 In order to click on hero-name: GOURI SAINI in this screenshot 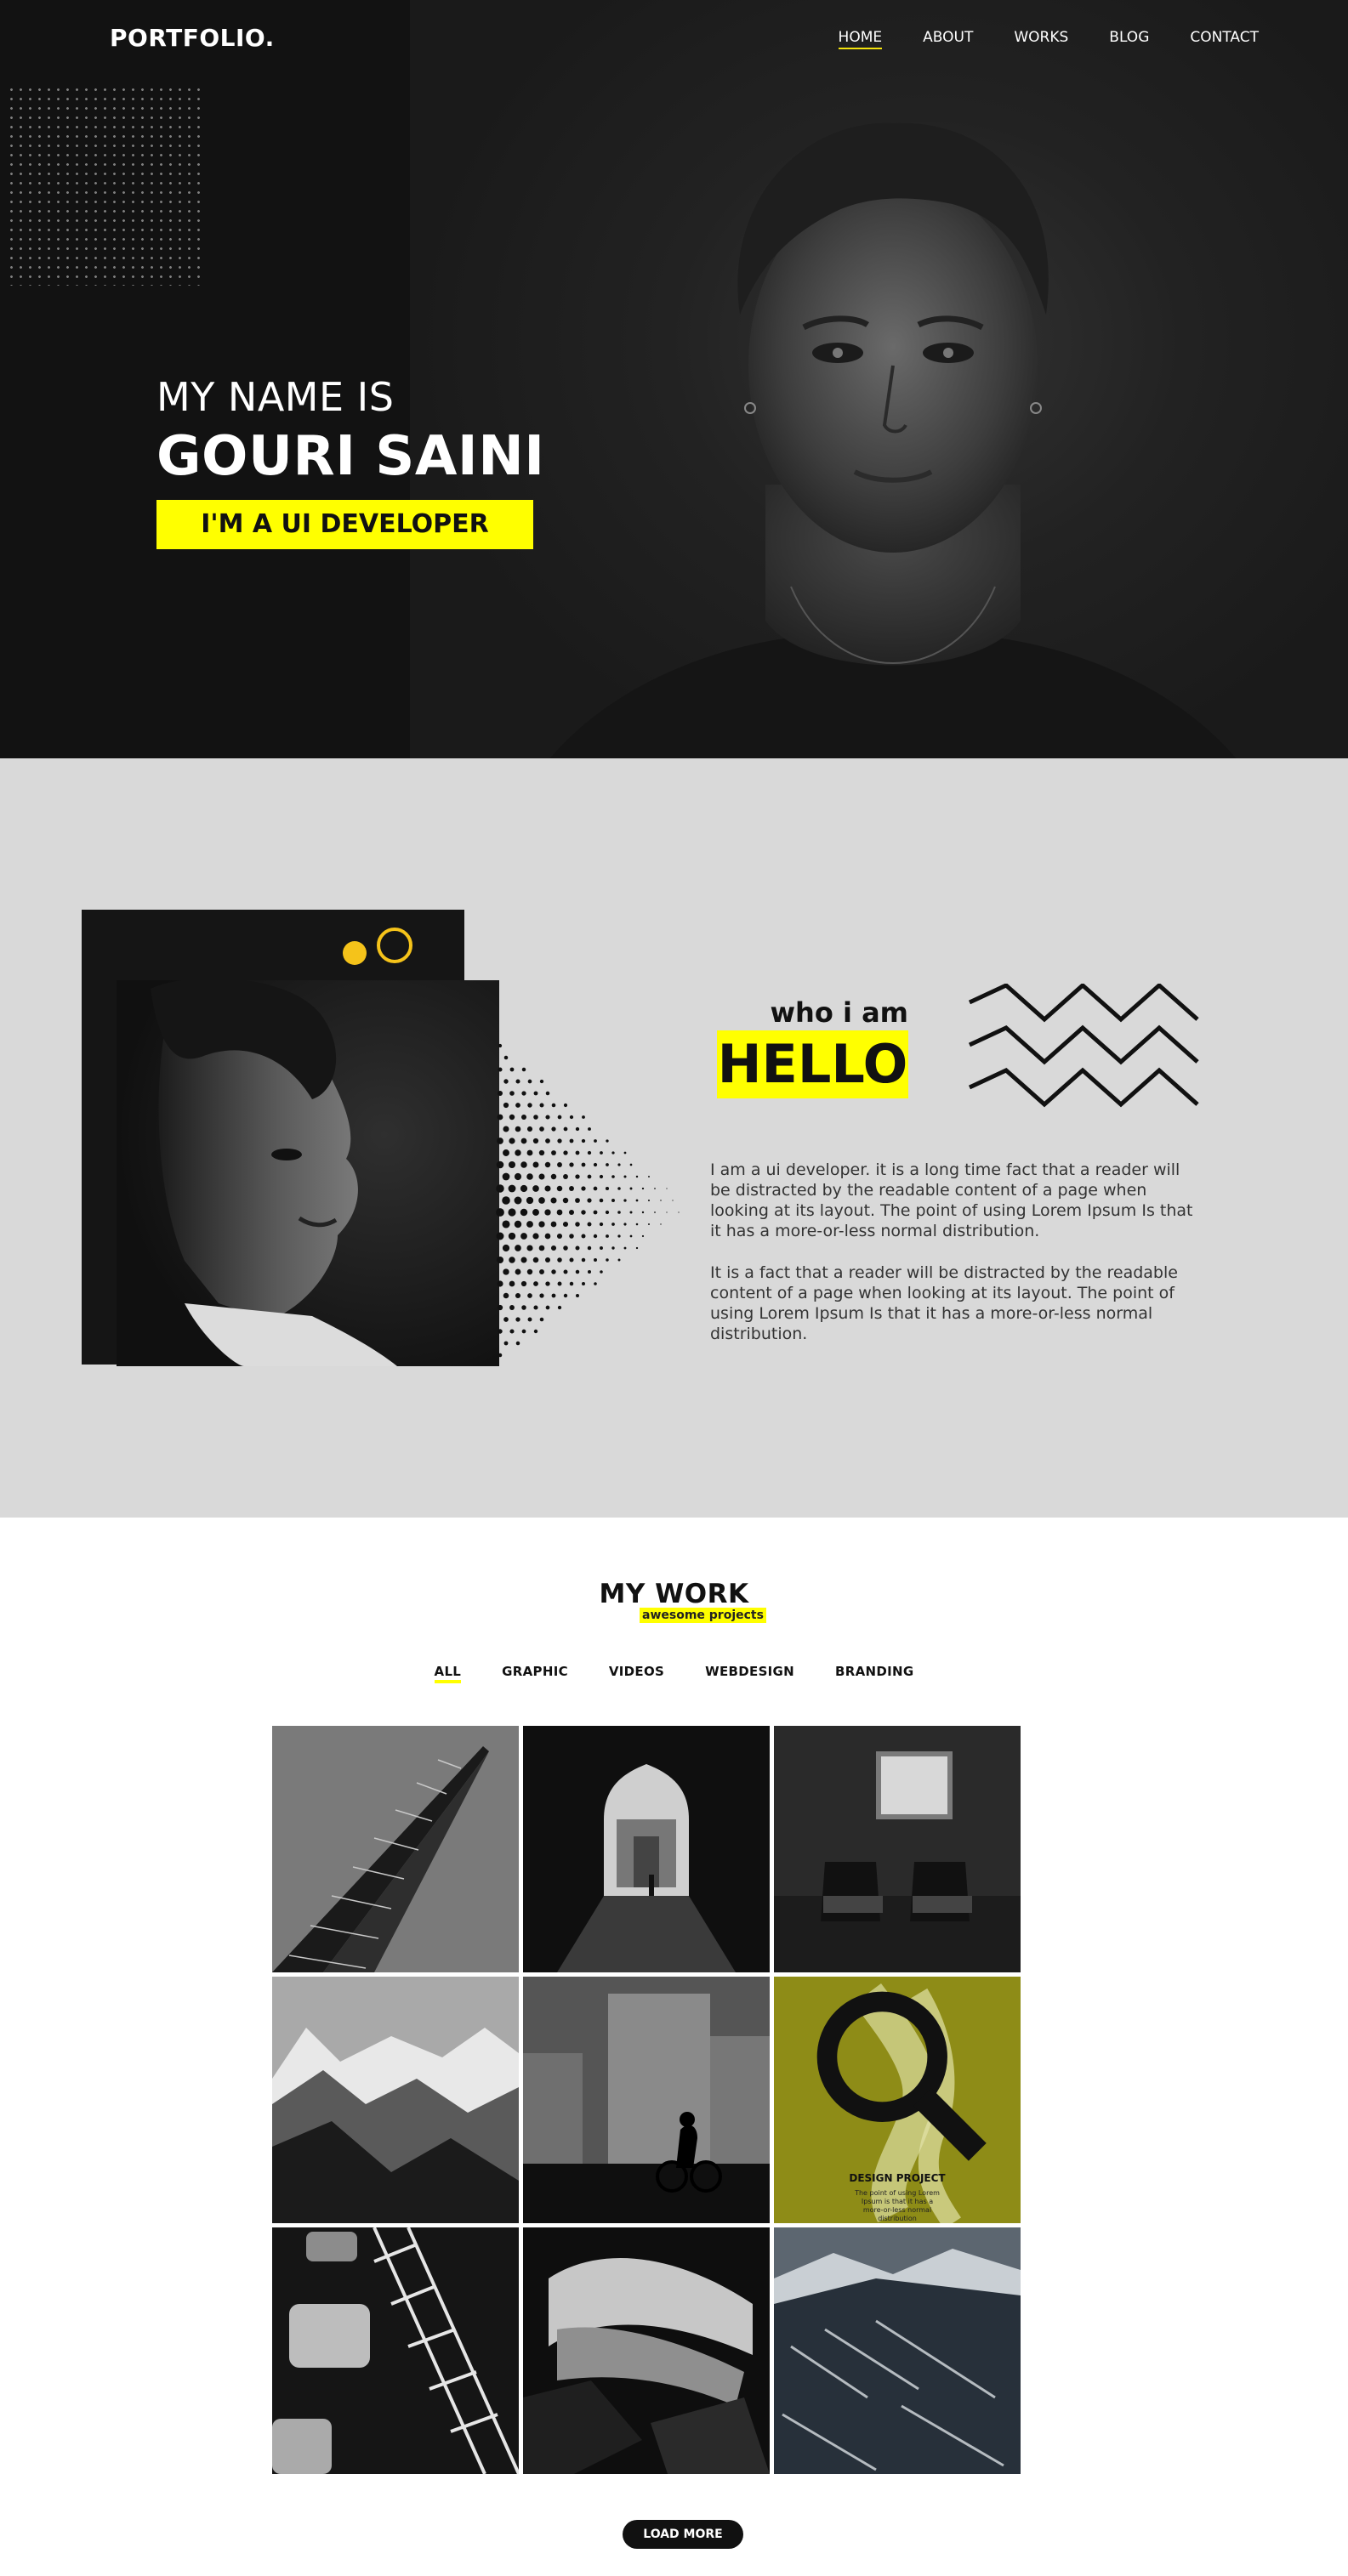, I will do `click(350, 457)`.